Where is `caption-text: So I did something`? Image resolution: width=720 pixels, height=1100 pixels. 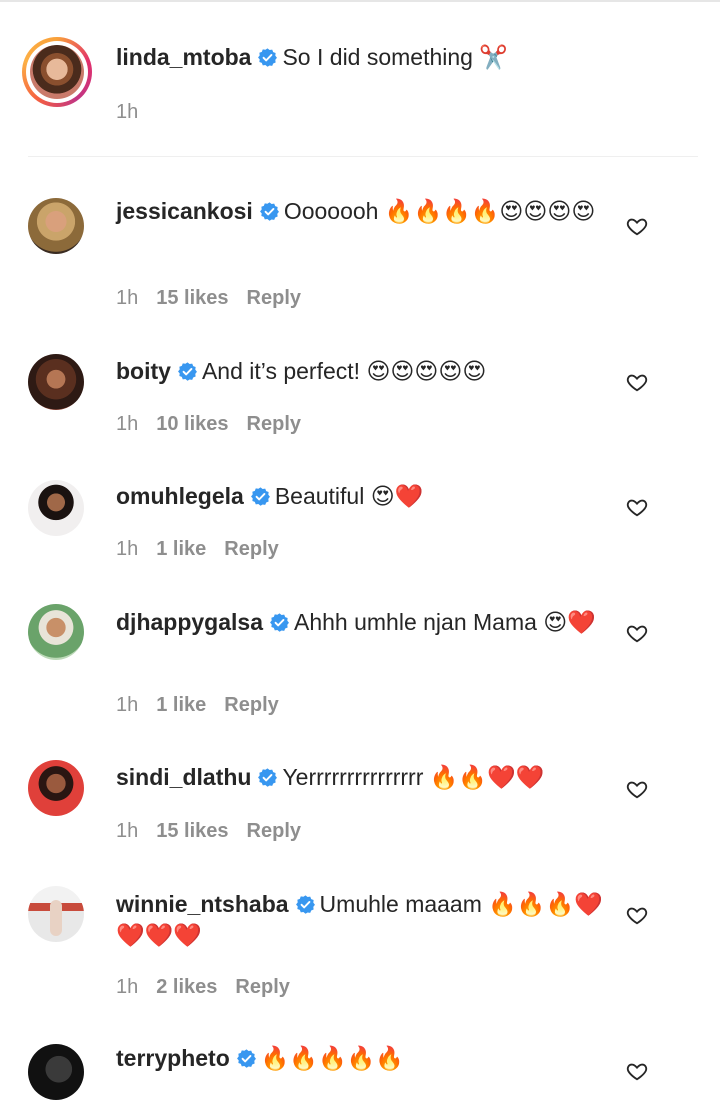 caption-text: So I did something is located at coordinates (377, 57).